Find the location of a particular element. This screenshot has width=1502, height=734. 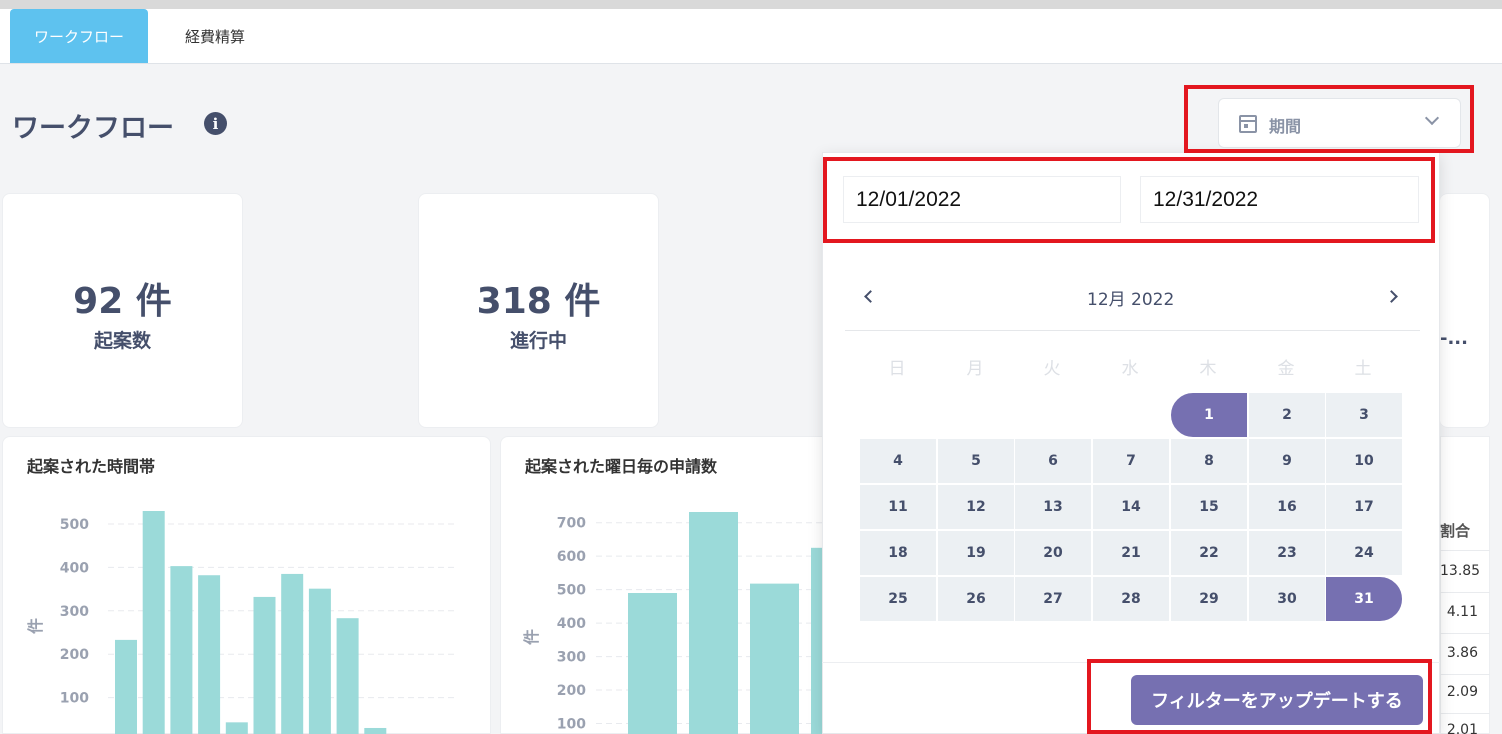

calendar-day: 8 is located at coordinates (1209, 461).